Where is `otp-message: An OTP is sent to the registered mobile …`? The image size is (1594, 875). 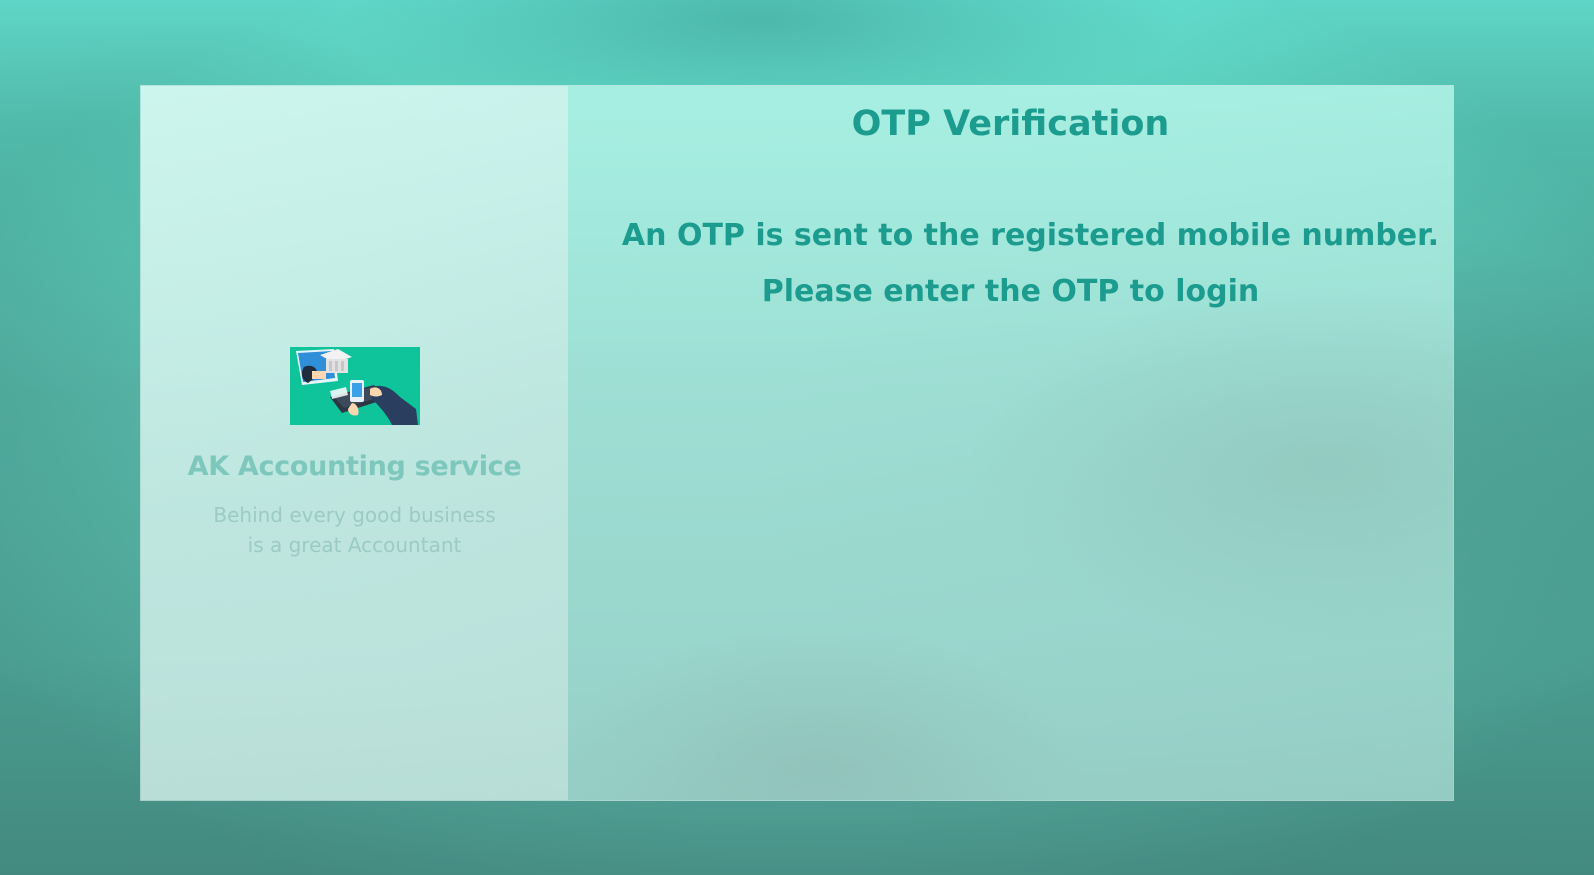 otp-message: An OTP is sent to the registered mobile … is located at coordinates (1030, 264).